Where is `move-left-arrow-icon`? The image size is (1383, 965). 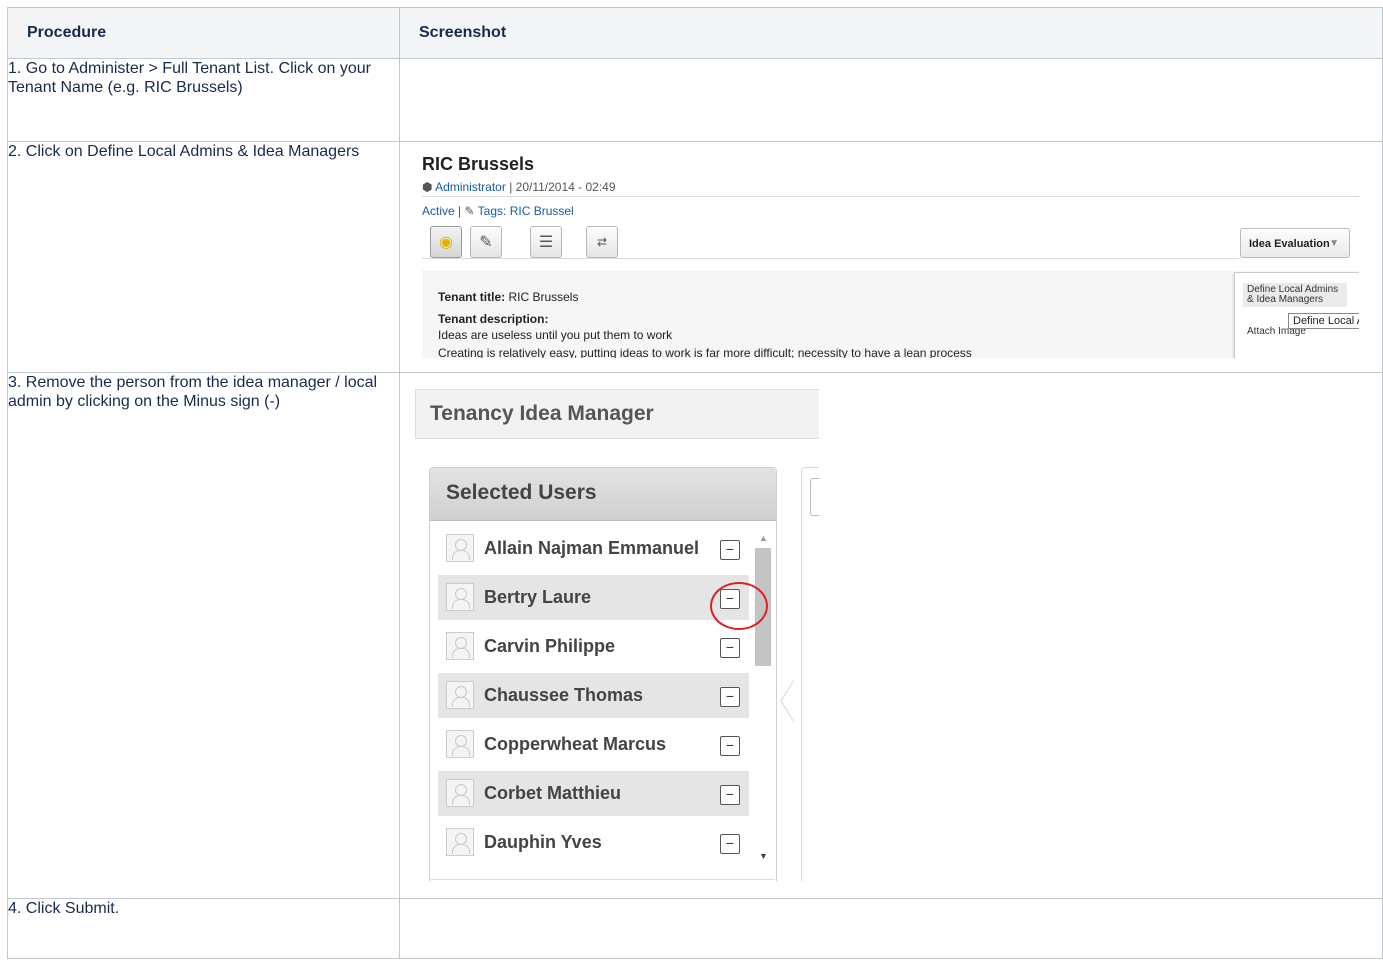 move-left-arrow-icon is located at coordinates (787, 701).